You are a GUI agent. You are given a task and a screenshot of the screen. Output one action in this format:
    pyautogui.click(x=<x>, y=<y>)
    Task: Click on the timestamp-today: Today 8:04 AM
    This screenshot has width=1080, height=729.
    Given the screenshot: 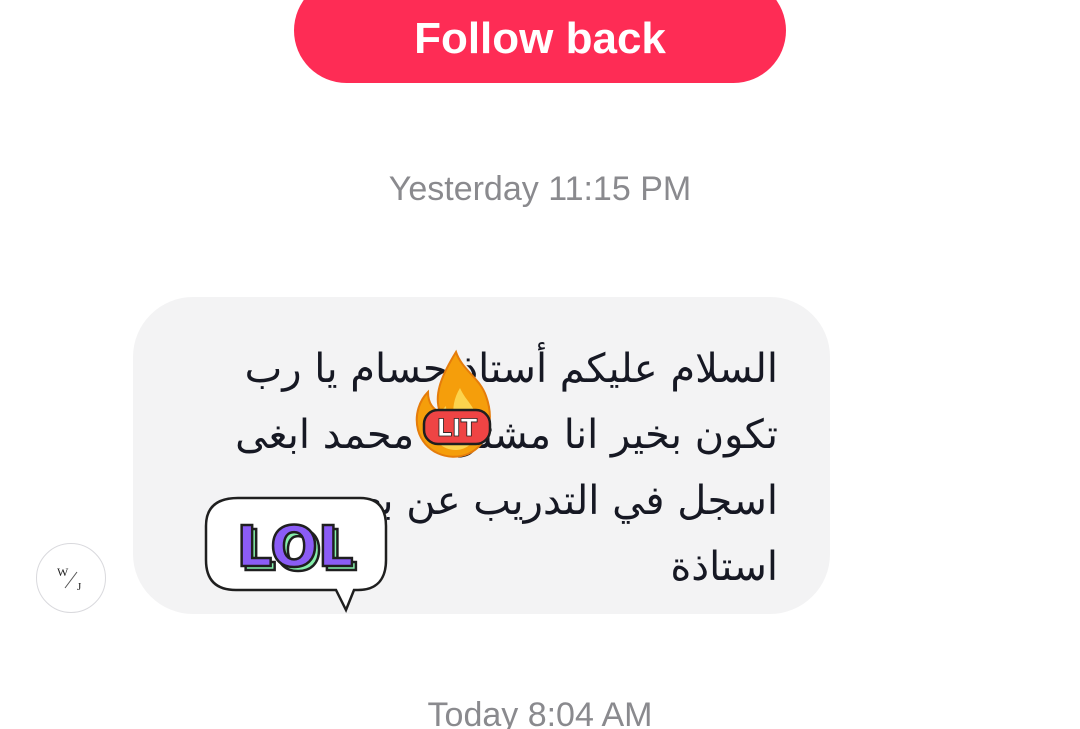 What is the action you would take?
    pyautogui.click(x=540, y=712)
    